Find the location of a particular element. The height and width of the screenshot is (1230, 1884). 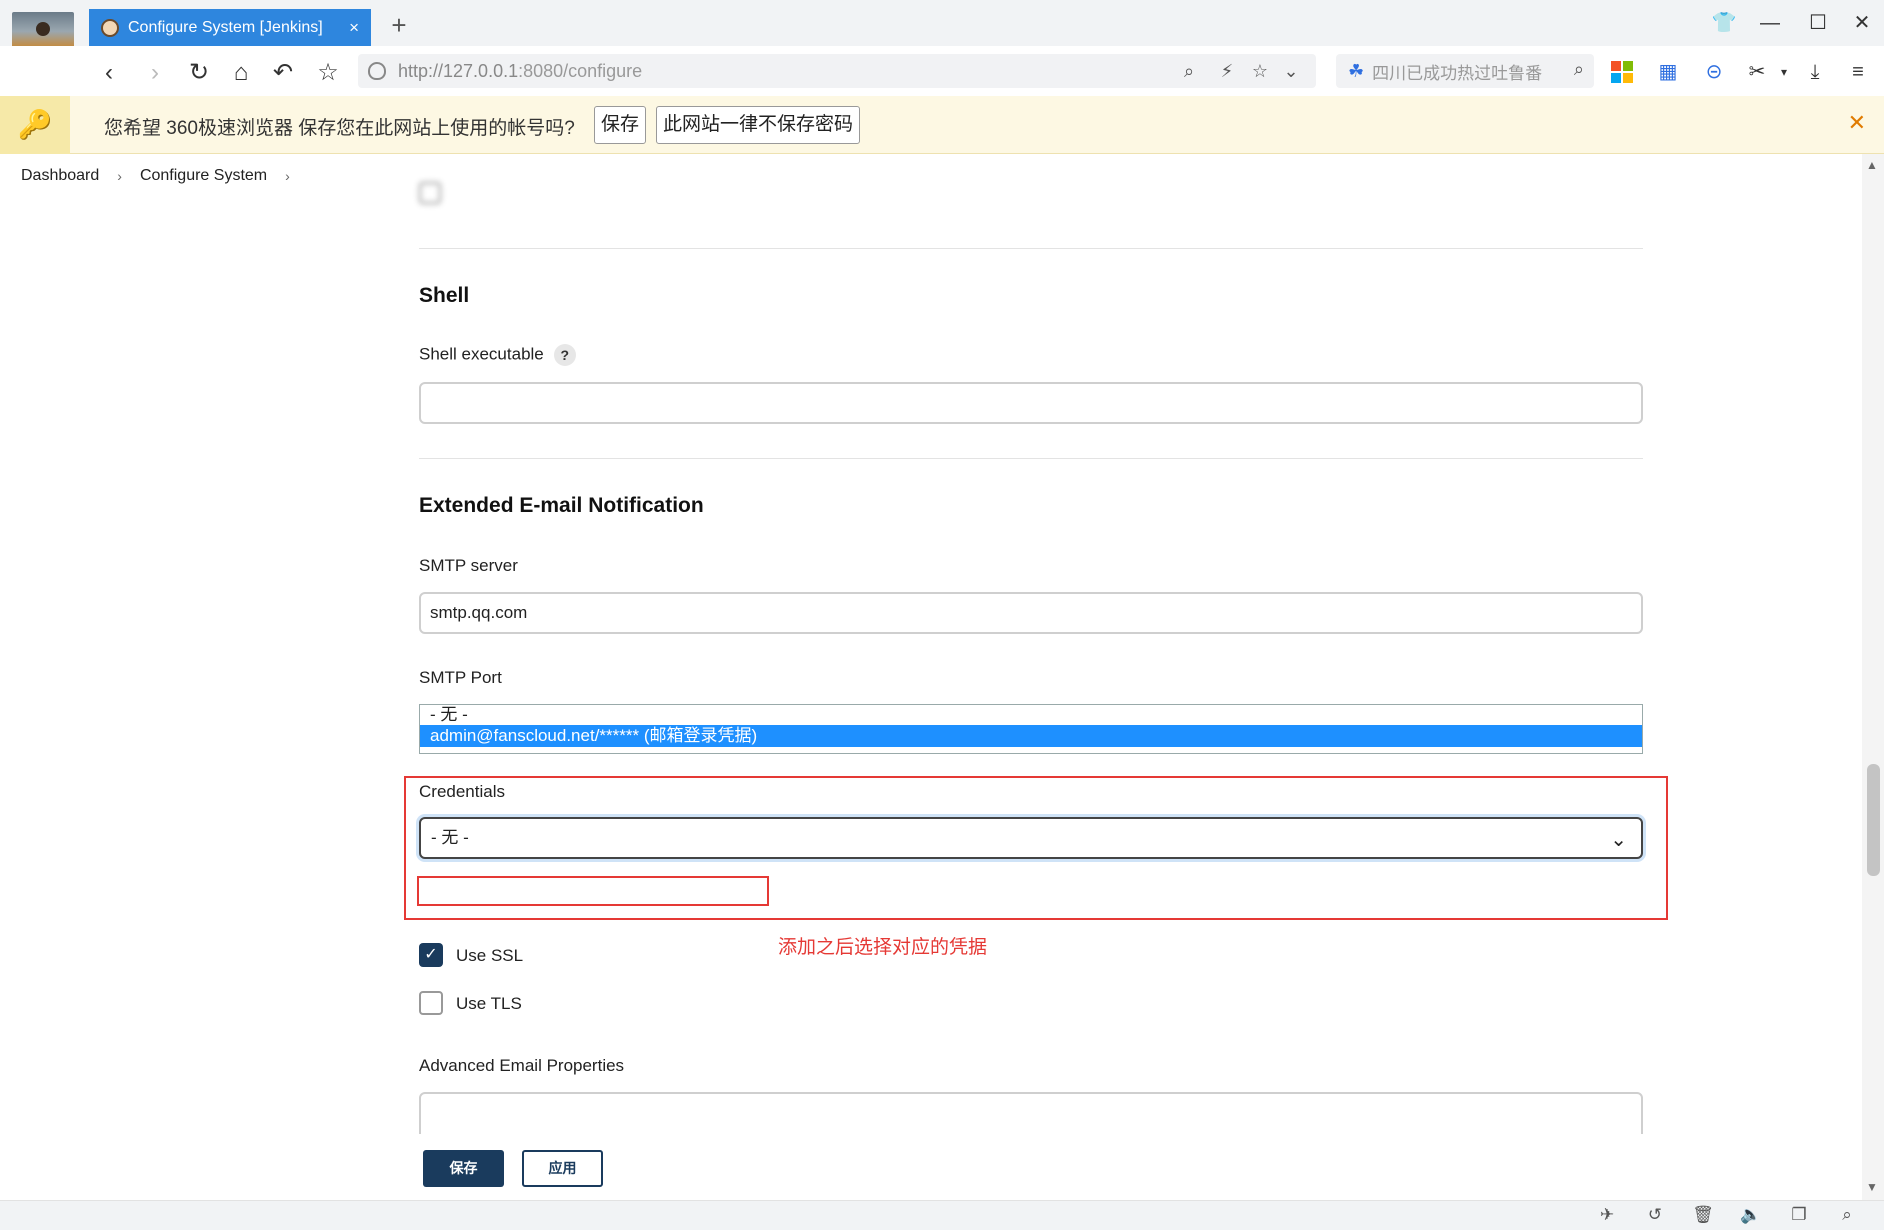

apps-icon is located at coordinates (1622, 72).